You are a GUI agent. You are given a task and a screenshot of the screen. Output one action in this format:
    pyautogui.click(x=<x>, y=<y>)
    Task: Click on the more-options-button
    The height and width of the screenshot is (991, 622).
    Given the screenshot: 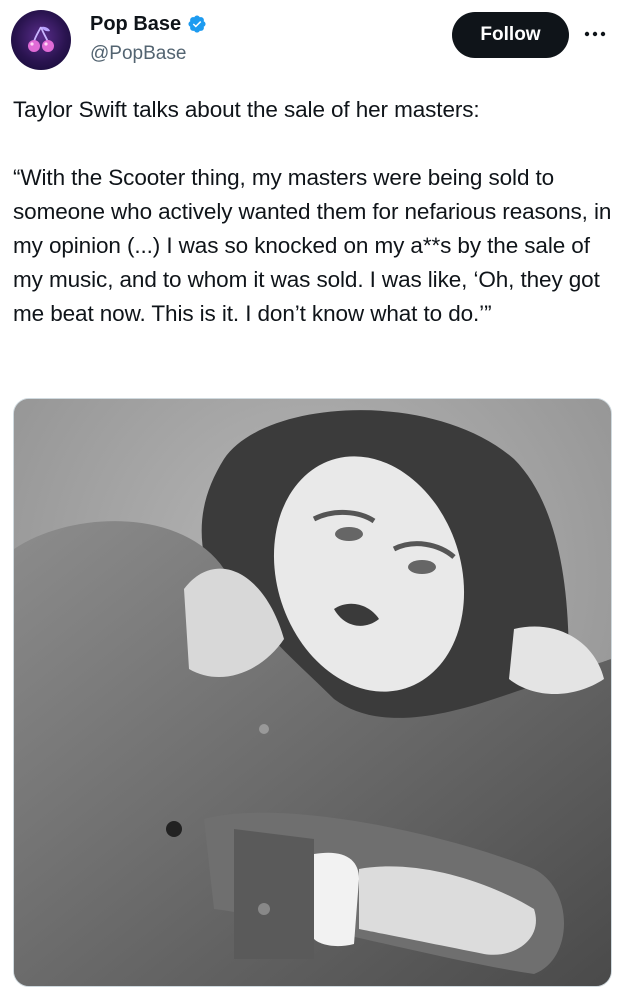 What is the action you would take?
    pyautogui.click(x=595, y=34)
    